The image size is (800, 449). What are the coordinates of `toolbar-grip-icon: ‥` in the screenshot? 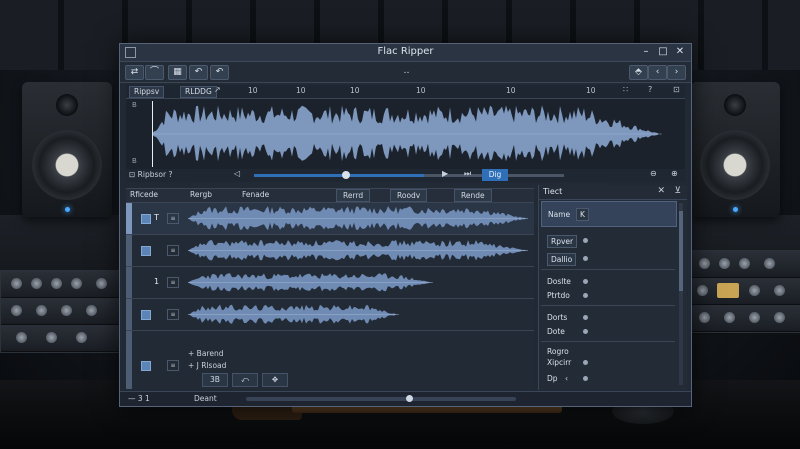 It's located at (406, 71).